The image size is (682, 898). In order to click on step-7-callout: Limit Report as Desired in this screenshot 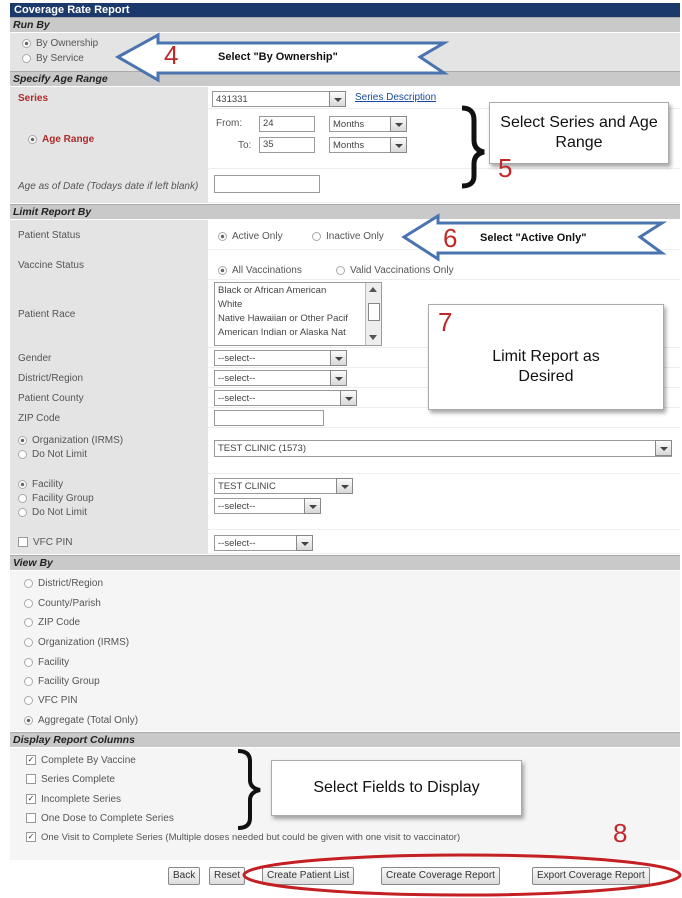, I will do `click(546, 357)`.